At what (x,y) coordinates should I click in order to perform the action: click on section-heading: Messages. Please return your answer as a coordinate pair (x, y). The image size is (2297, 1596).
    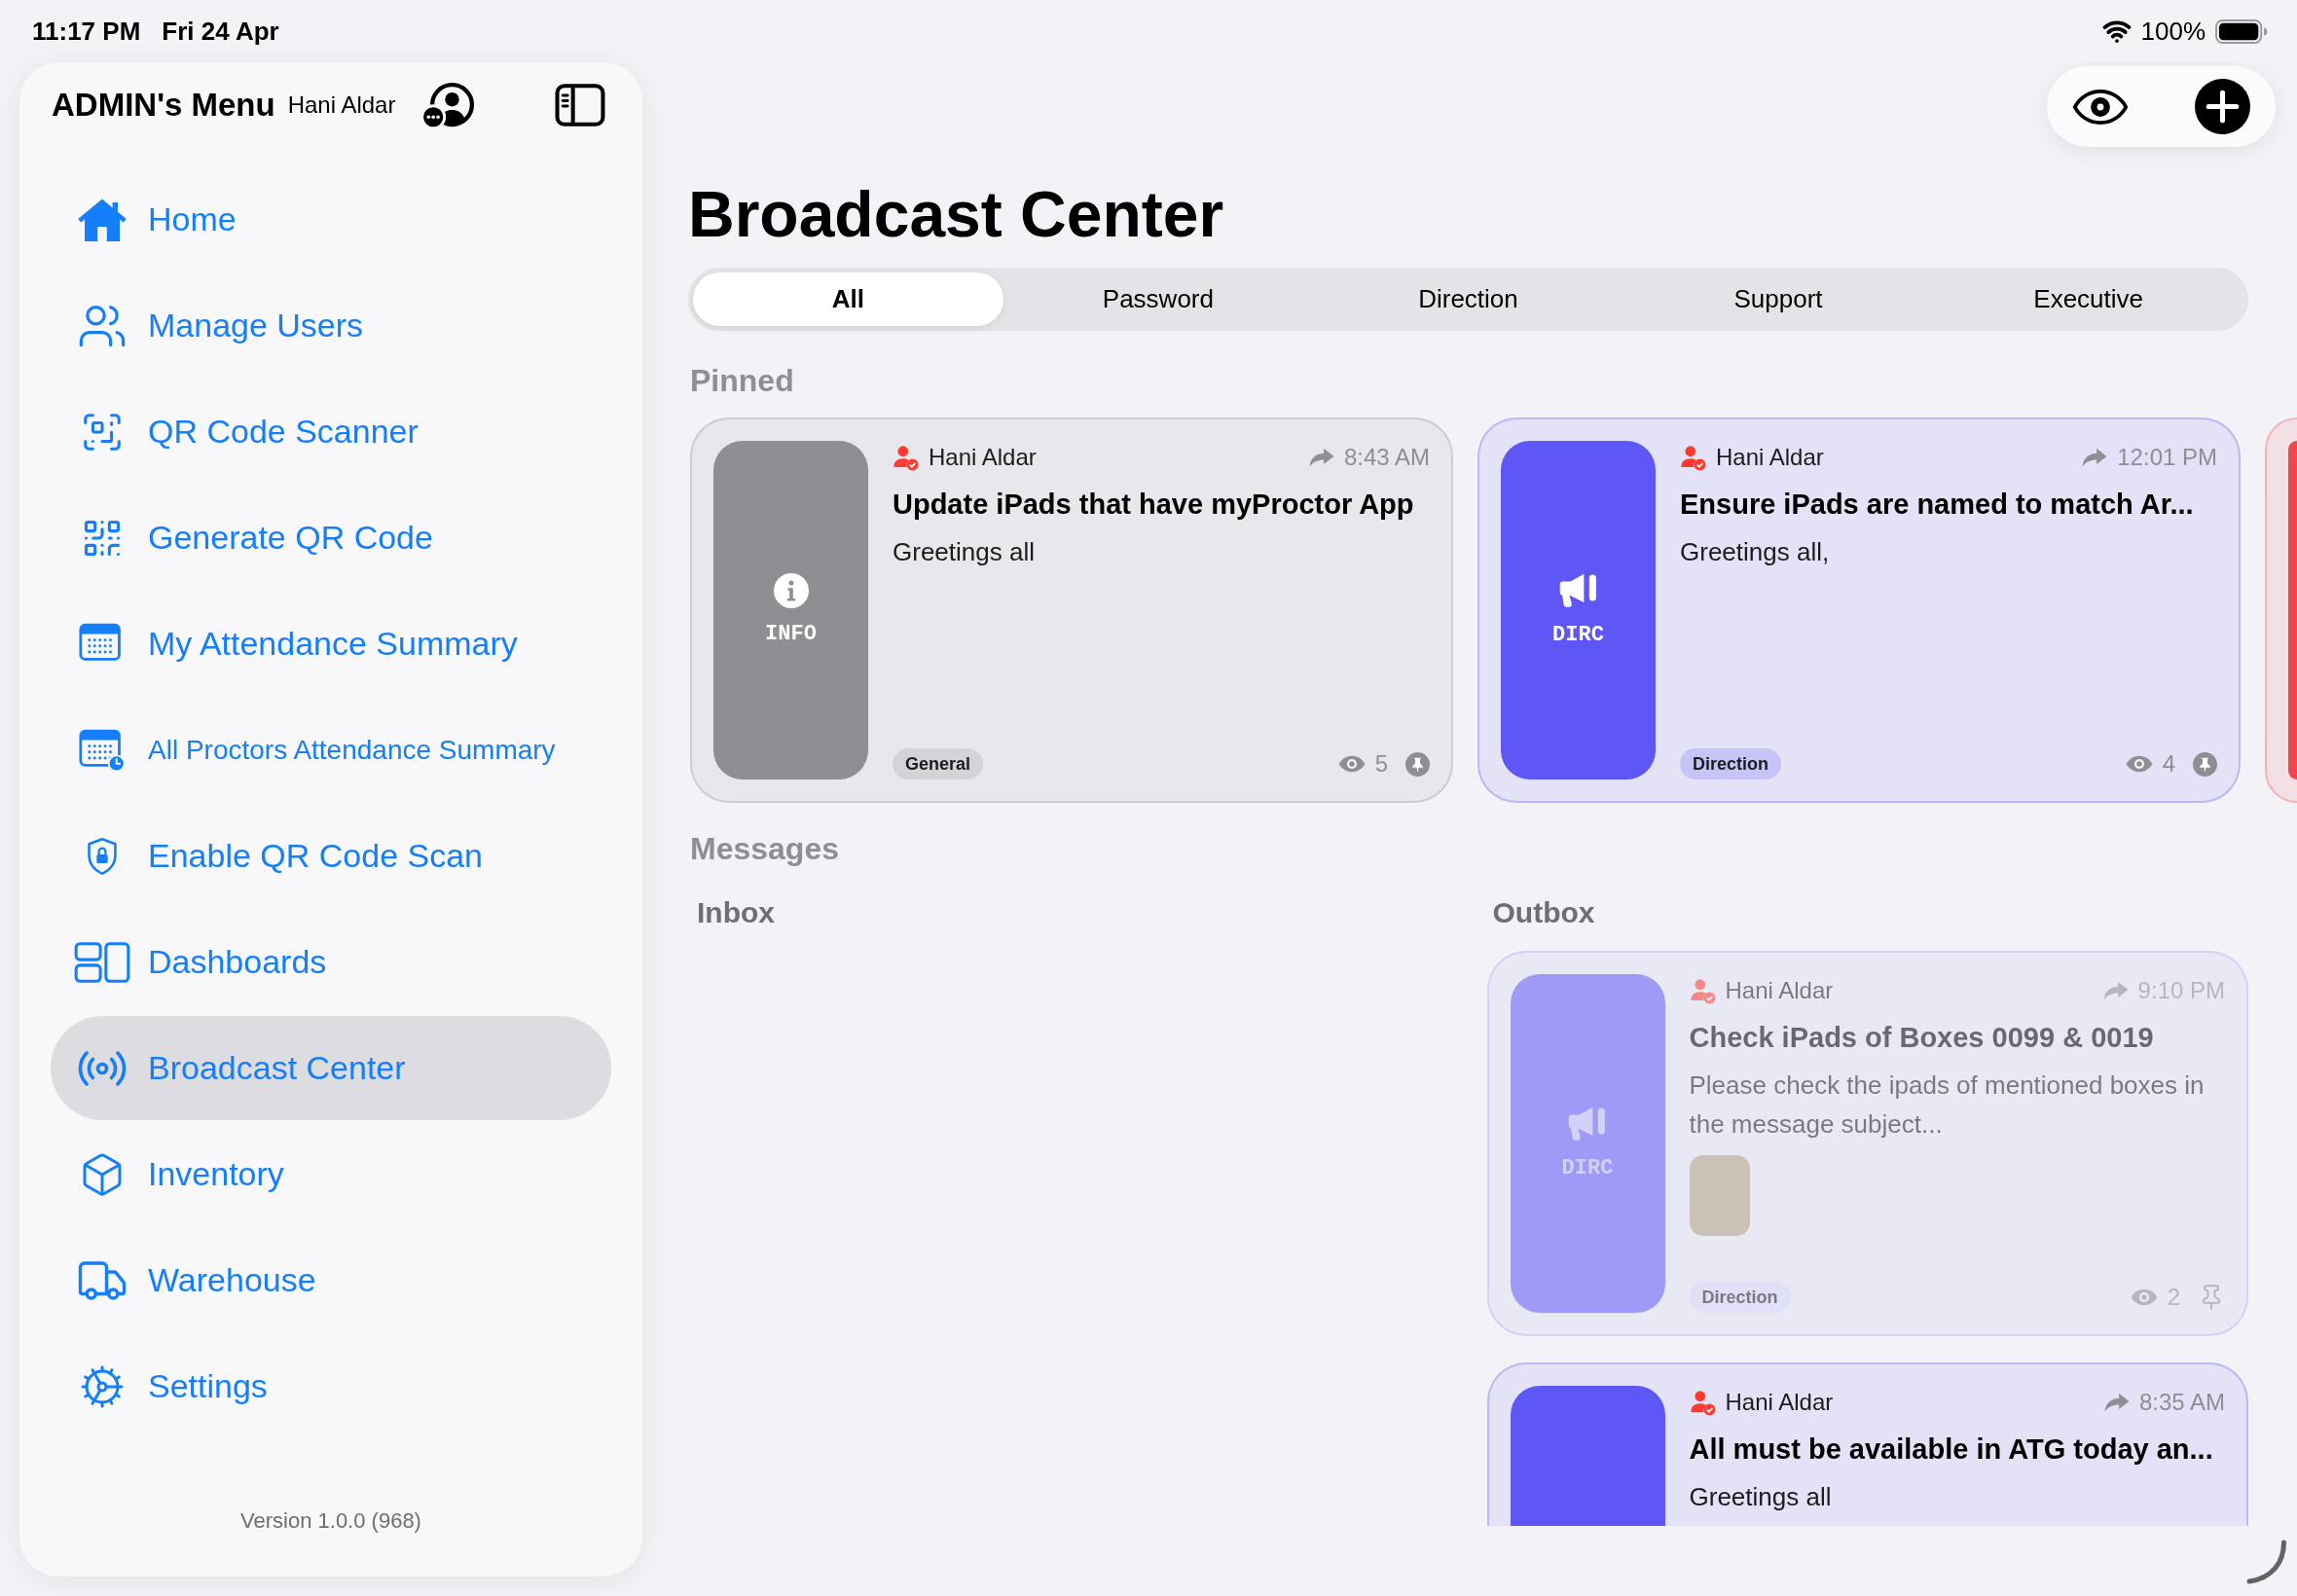
    Looking at the image, I should click on (764, 849).